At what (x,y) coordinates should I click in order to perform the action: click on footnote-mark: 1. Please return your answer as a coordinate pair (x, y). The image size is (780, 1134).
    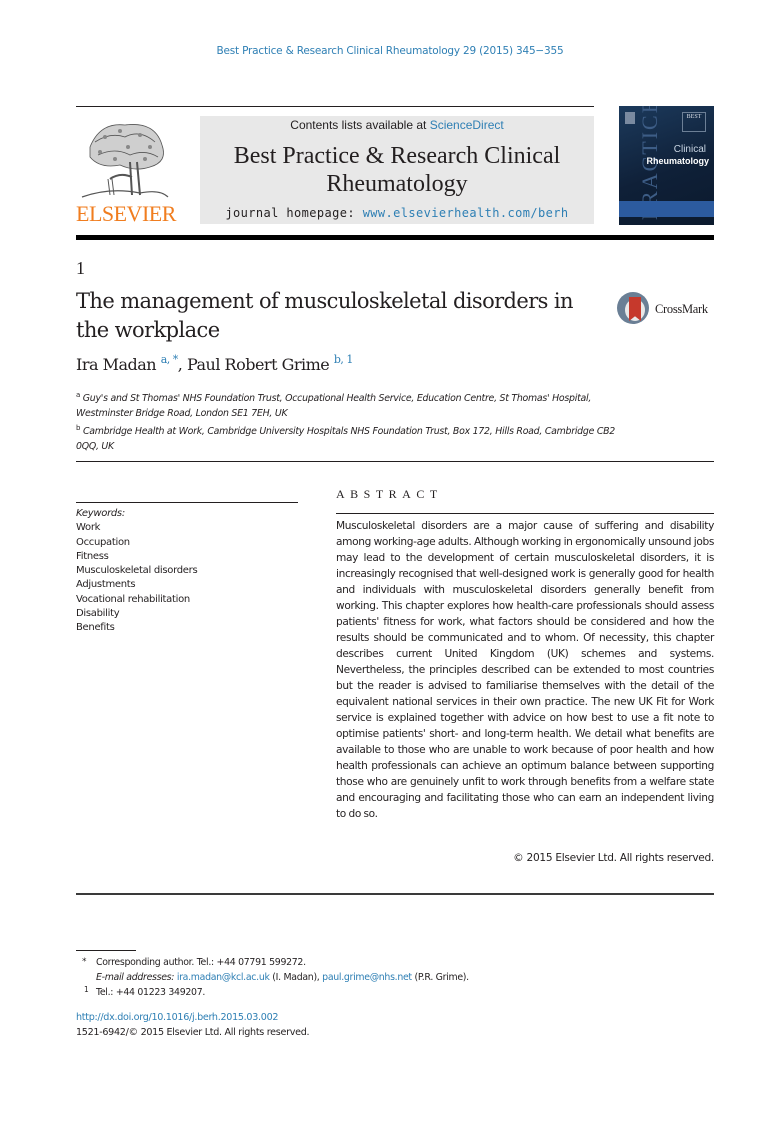
    Looking at the image, I should click on (86, 989).